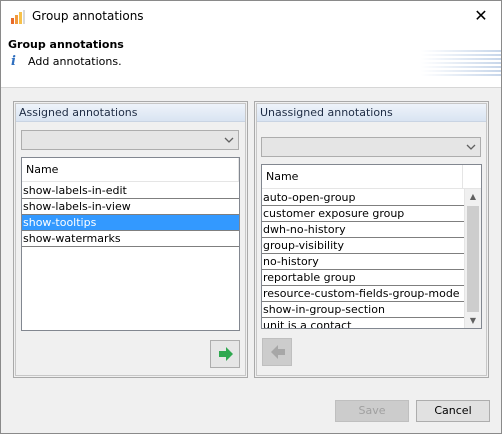 This screenshot has width=502, height=434. Describe the element at coordinates (461, 65) in the screenshot. I see `header-decoration` at that location.